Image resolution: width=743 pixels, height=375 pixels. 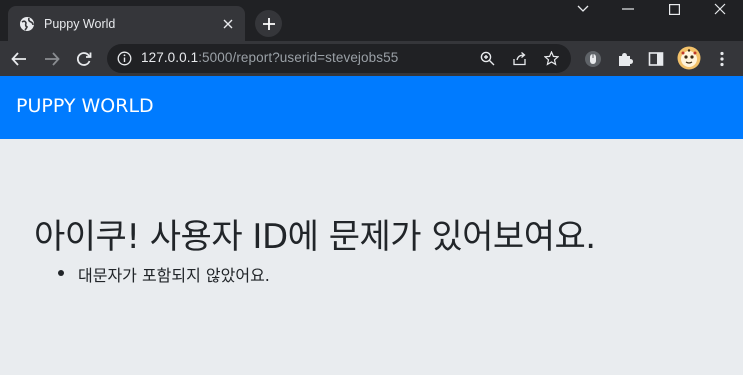 What do you see at coordinates (80, 23) in the screenshot?
I see `tab-title: Puppy World` at bounding box center [80, 23].